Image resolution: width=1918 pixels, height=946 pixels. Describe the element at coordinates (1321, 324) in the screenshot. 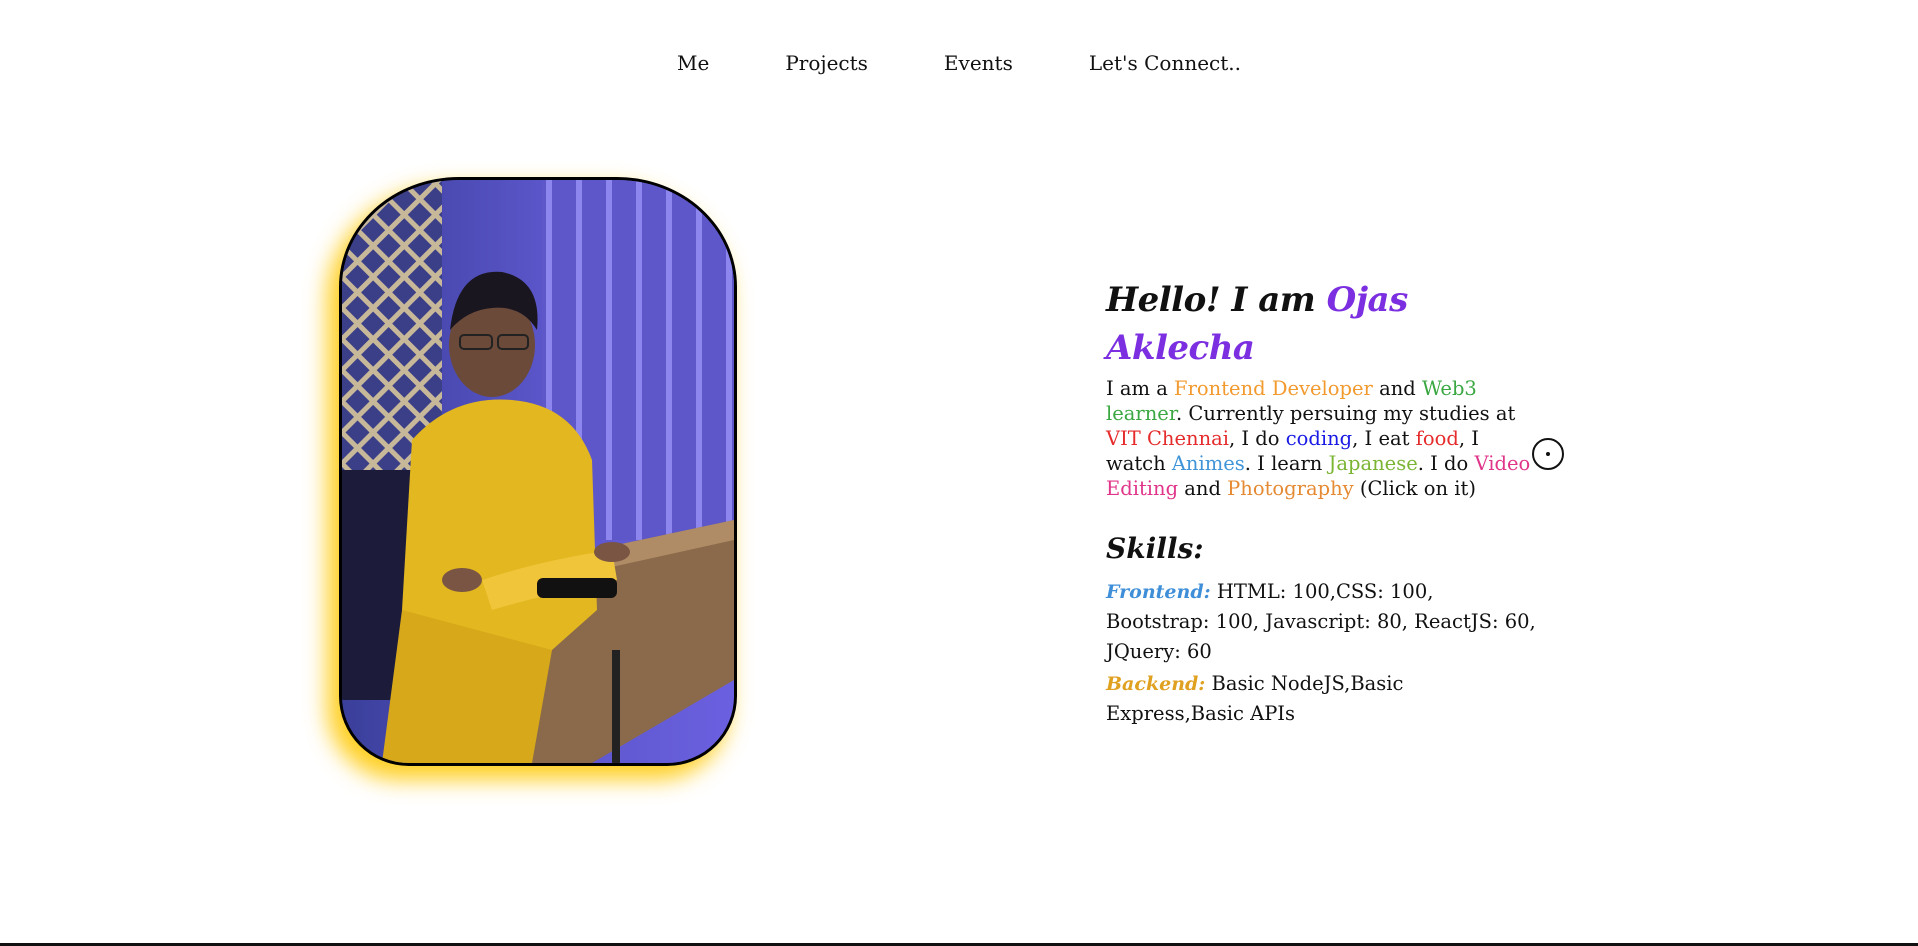

I see `greeting-heading: Hello! I am Ojas Aklecha` at that location.